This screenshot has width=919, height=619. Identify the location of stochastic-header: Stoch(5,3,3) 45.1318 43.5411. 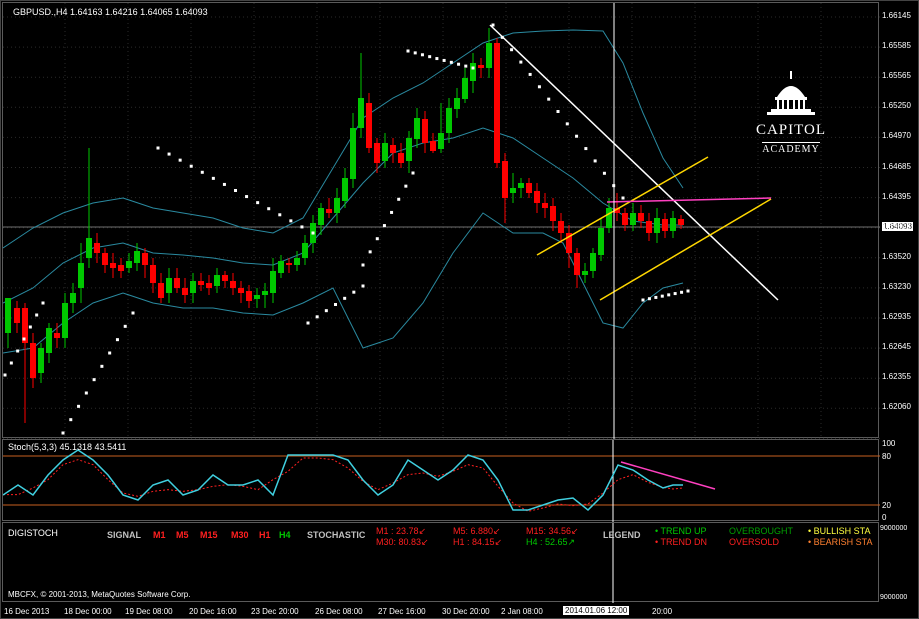
(67, 447).